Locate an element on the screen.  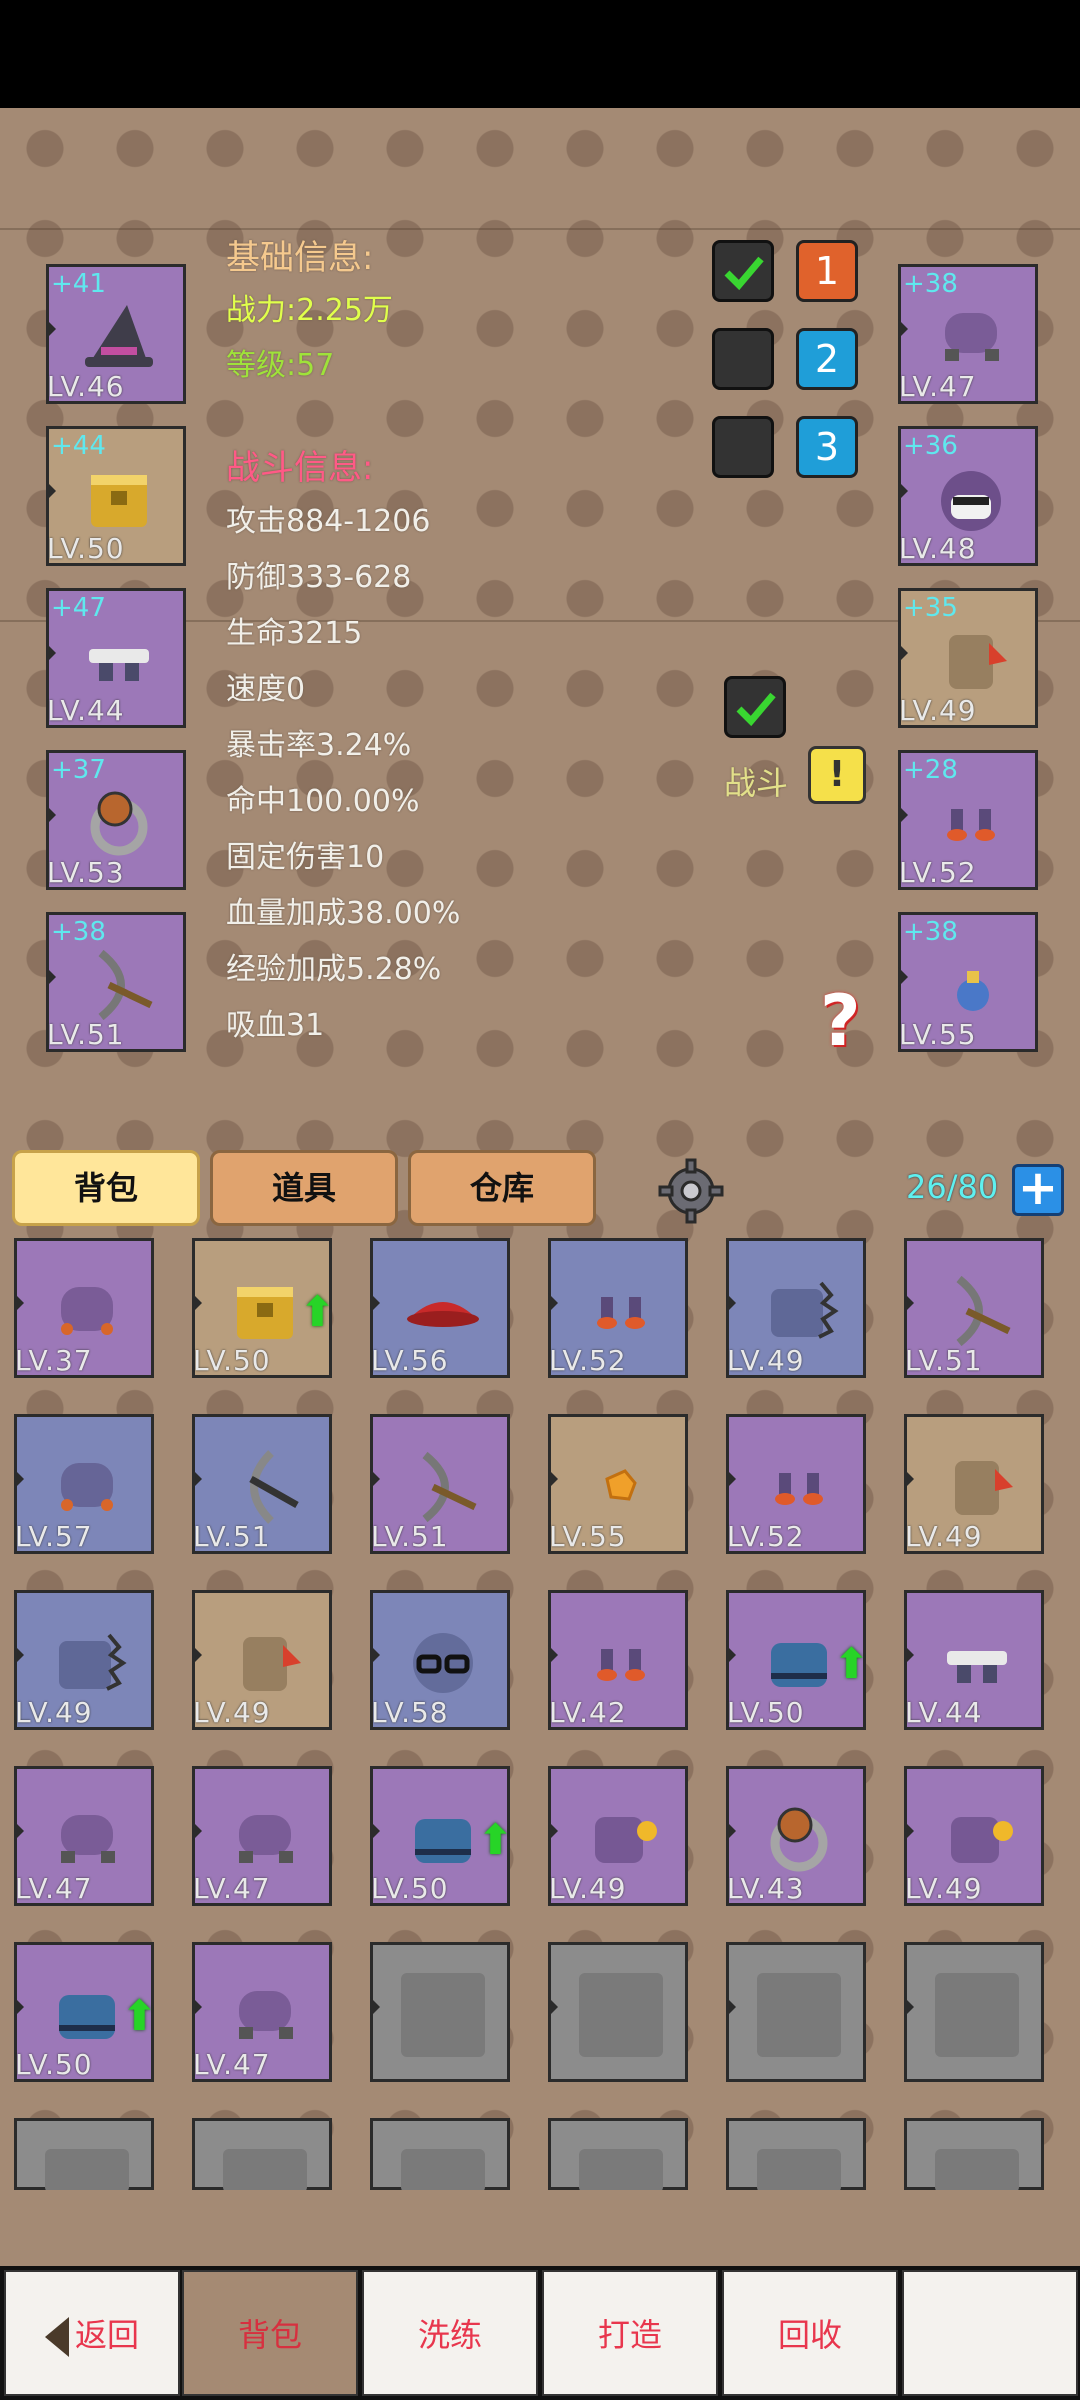
enhance-level: +36 is located at coordinates (930, 446).